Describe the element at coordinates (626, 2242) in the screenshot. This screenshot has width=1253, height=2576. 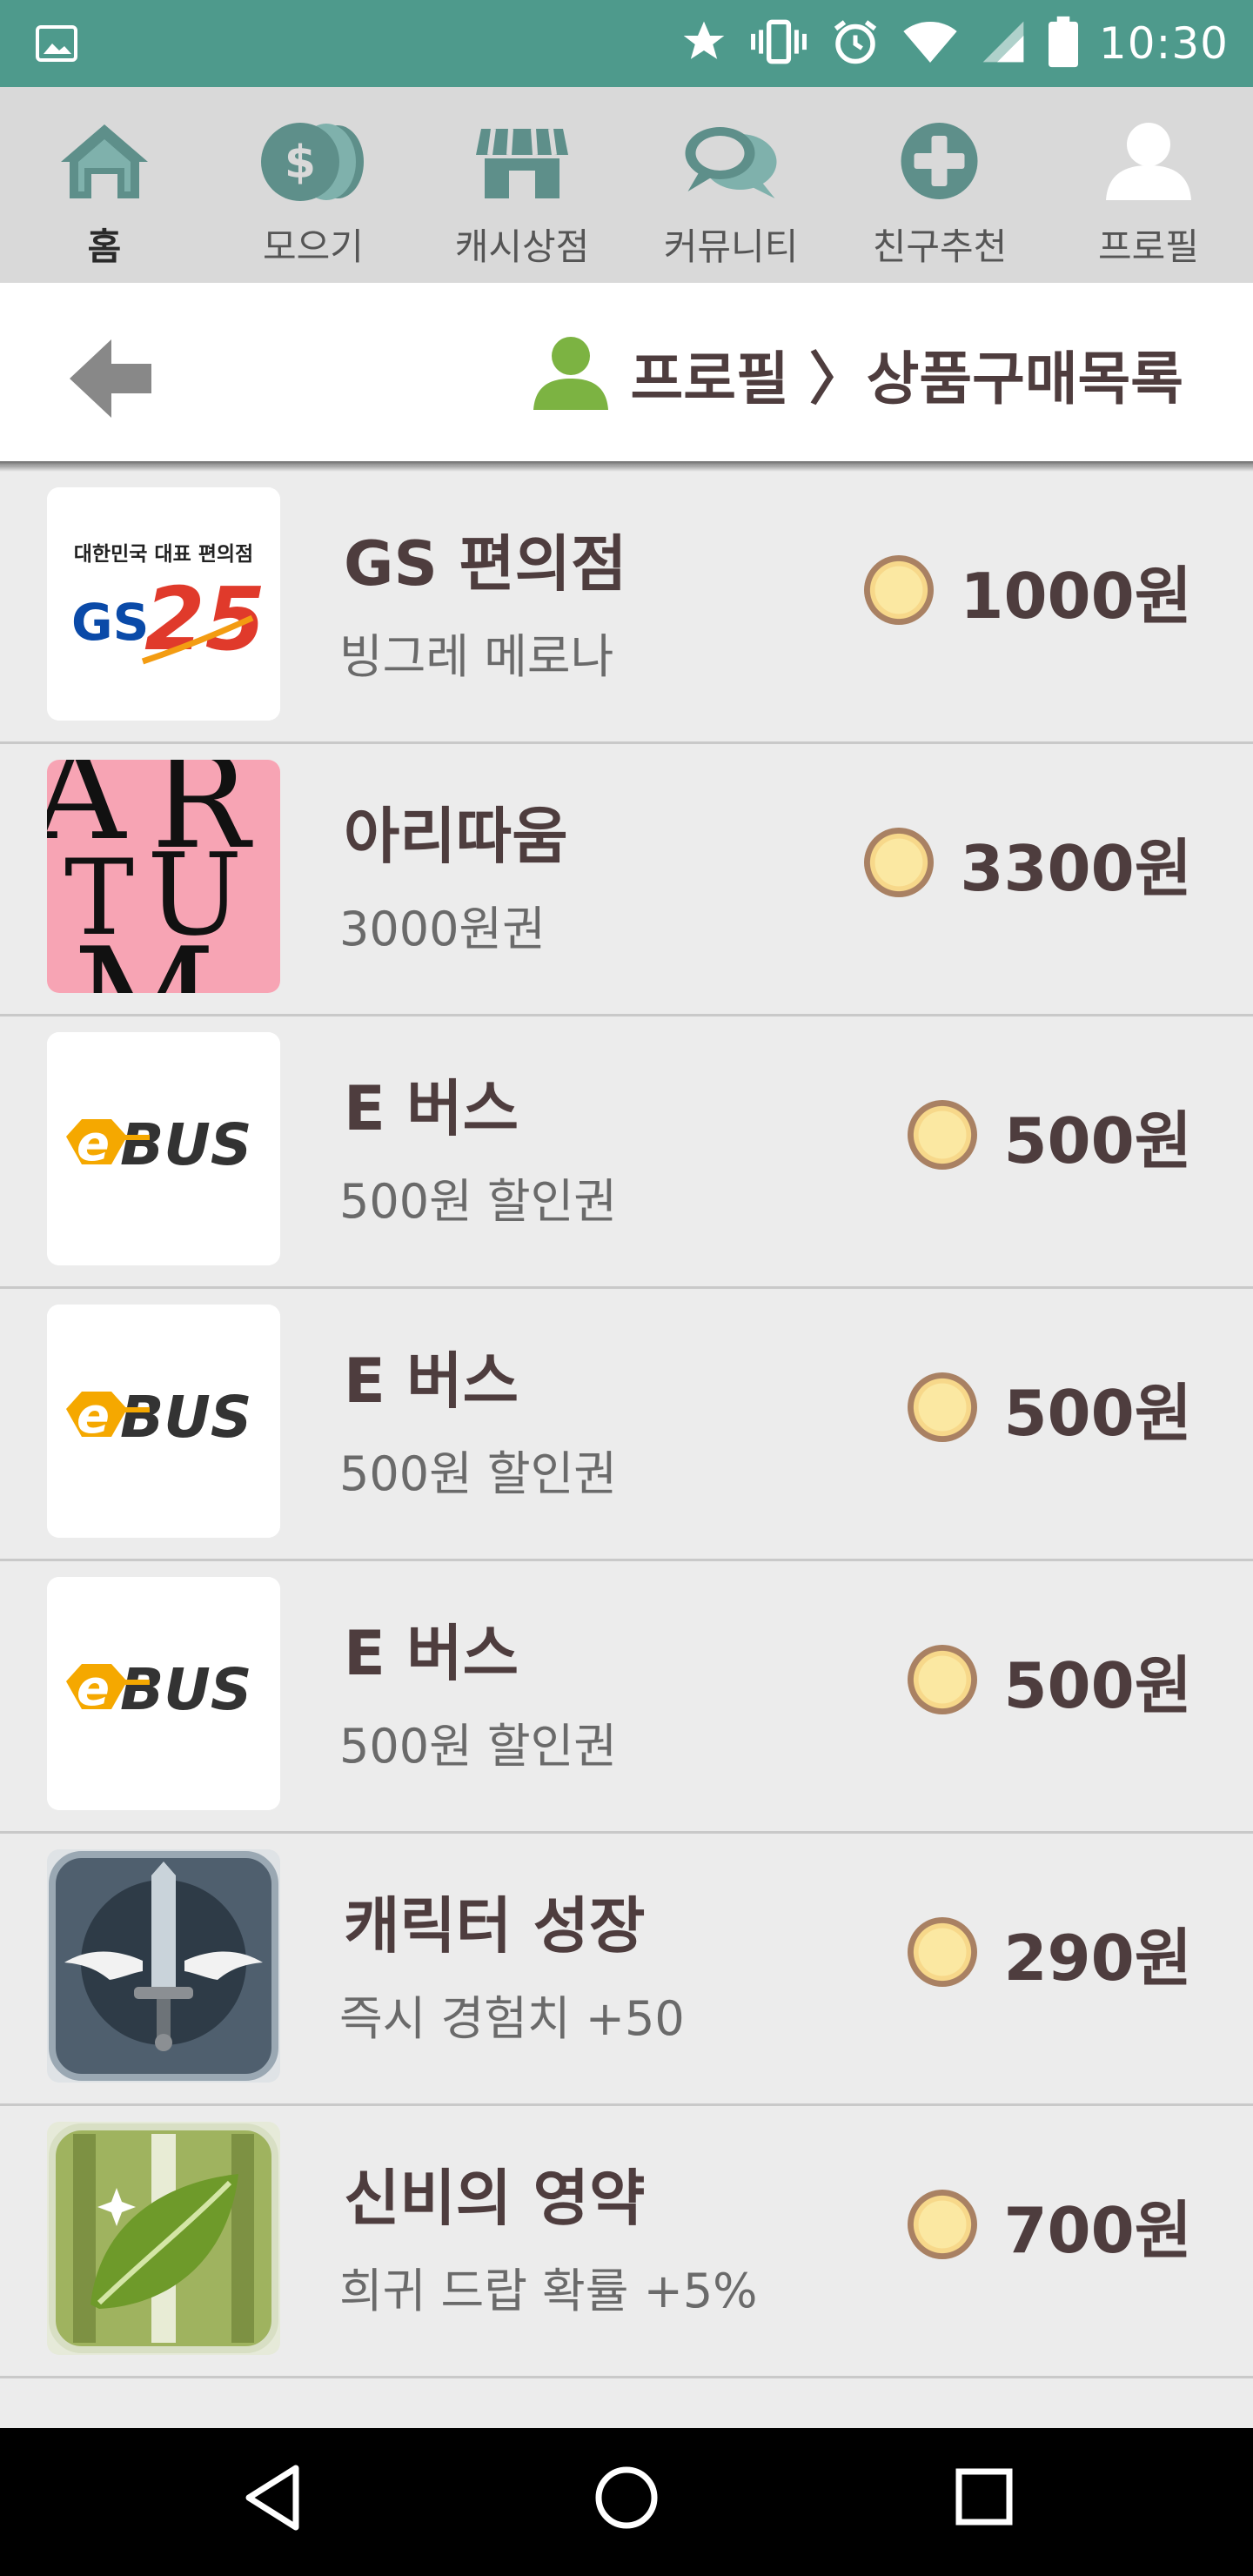
I see `list-item: 신비의 영약 희귀 드랍 확률 +5% 700원` at that location.